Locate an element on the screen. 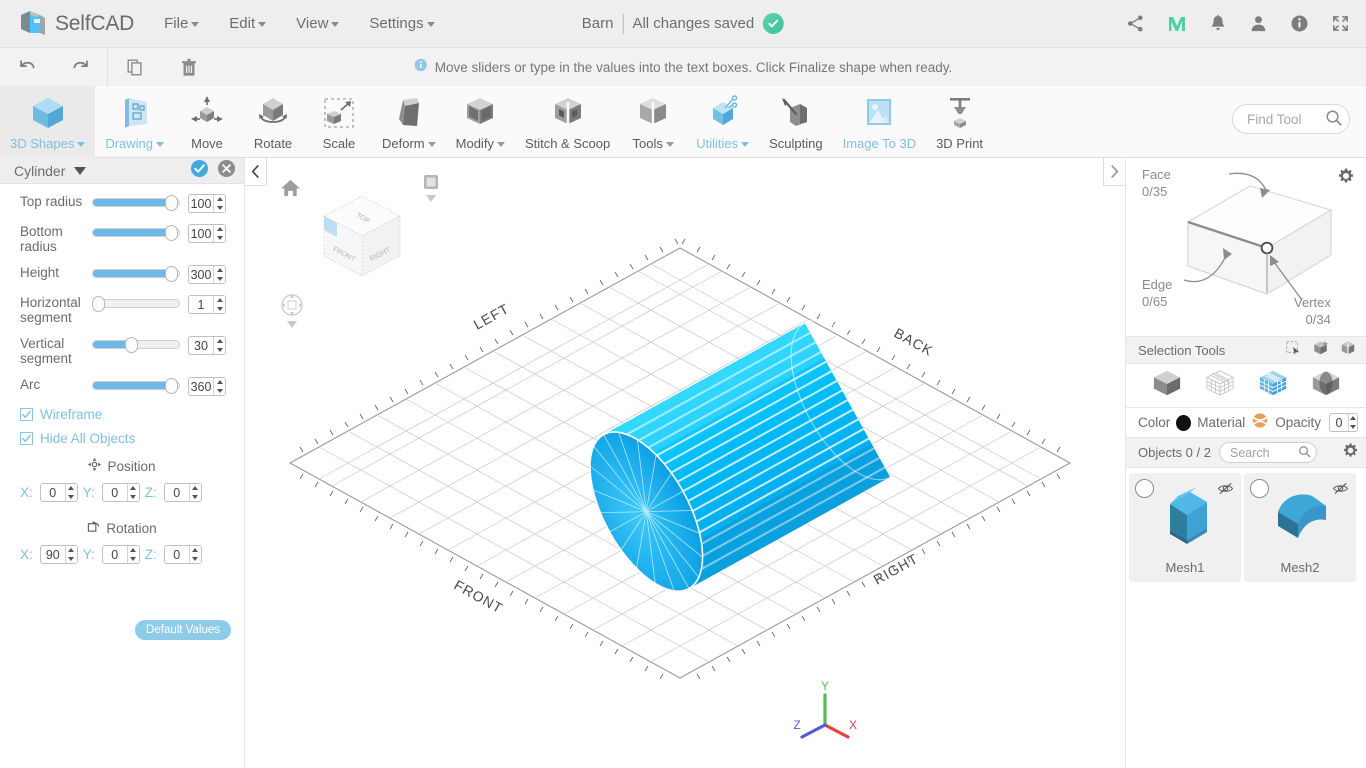  wireframe-checkbox-row: Wireframe is located at coordinates (122, 414).